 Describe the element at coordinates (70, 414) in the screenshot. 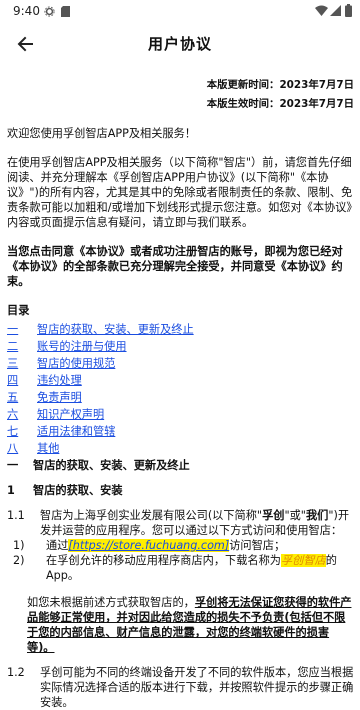

I see `toc-item-label: 知识产权声明` at that location.